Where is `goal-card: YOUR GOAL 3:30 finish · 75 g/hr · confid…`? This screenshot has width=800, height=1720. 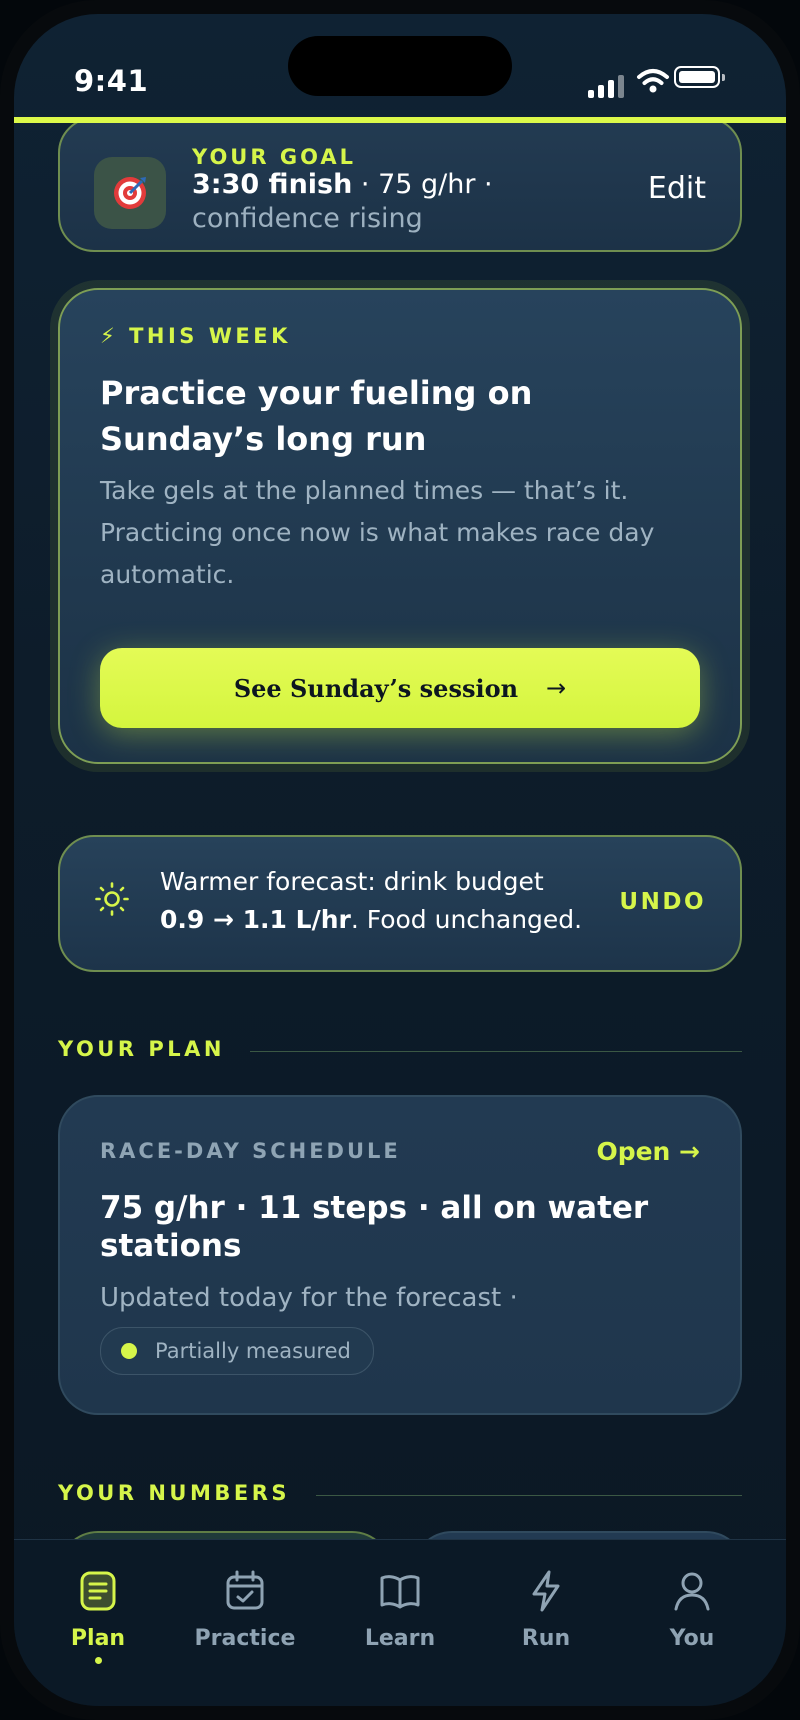
goal-card: YOUR GOAL 3:30 finish · 75 g/hr · confid… is located at coordinates (400, 187).